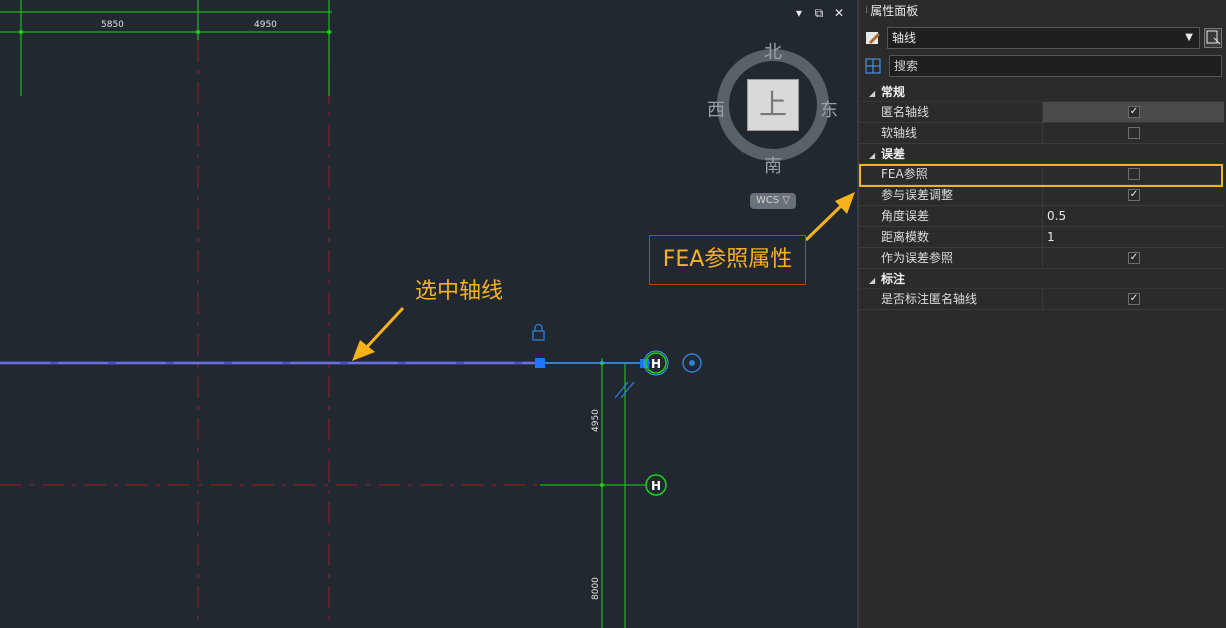  Describe the element at coordinates (1134, 299) in the screenshot. I see `checkbox-annotate-anonymous-axis: ✓` at that location.